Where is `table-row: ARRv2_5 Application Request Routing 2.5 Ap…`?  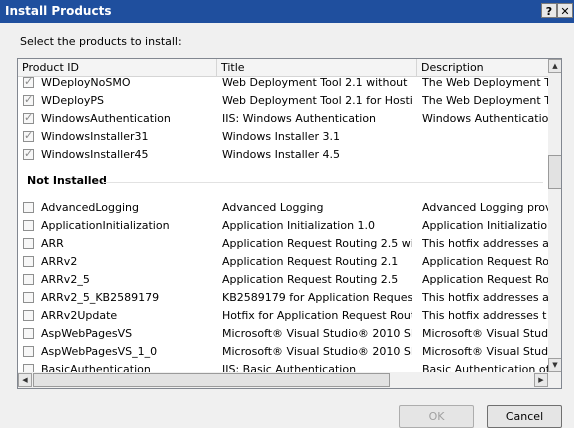 table-row: ARRv2_5 Application Request Routing 2.5 Ap… is located at coordinates (283, 280).